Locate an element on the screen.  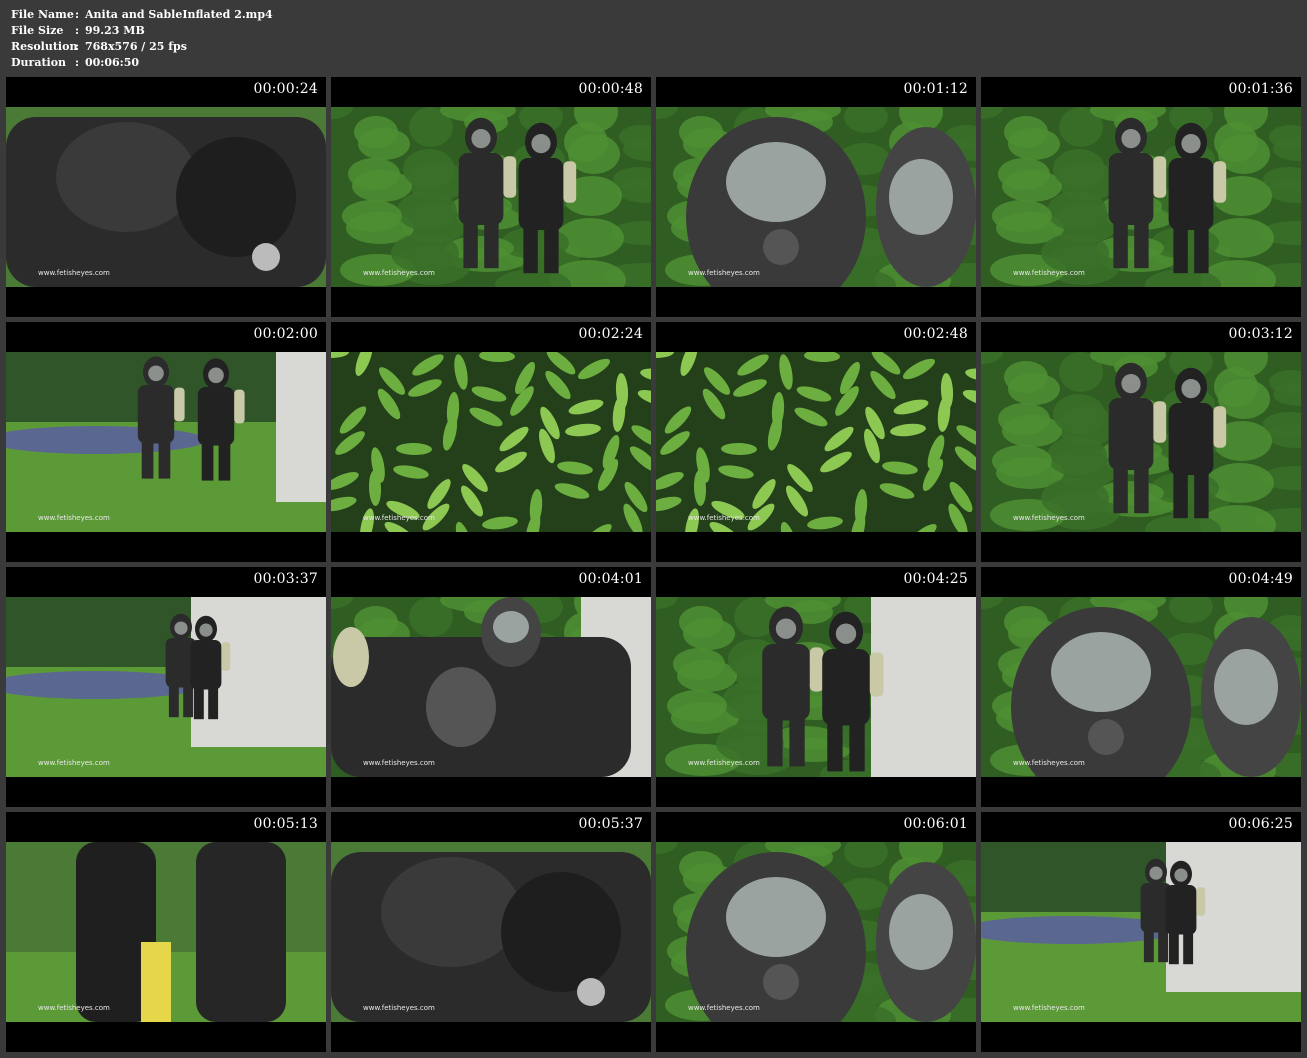
thumbnail: 00:06:01 www.fetisheyes.com is located at coordinates (816, 932).